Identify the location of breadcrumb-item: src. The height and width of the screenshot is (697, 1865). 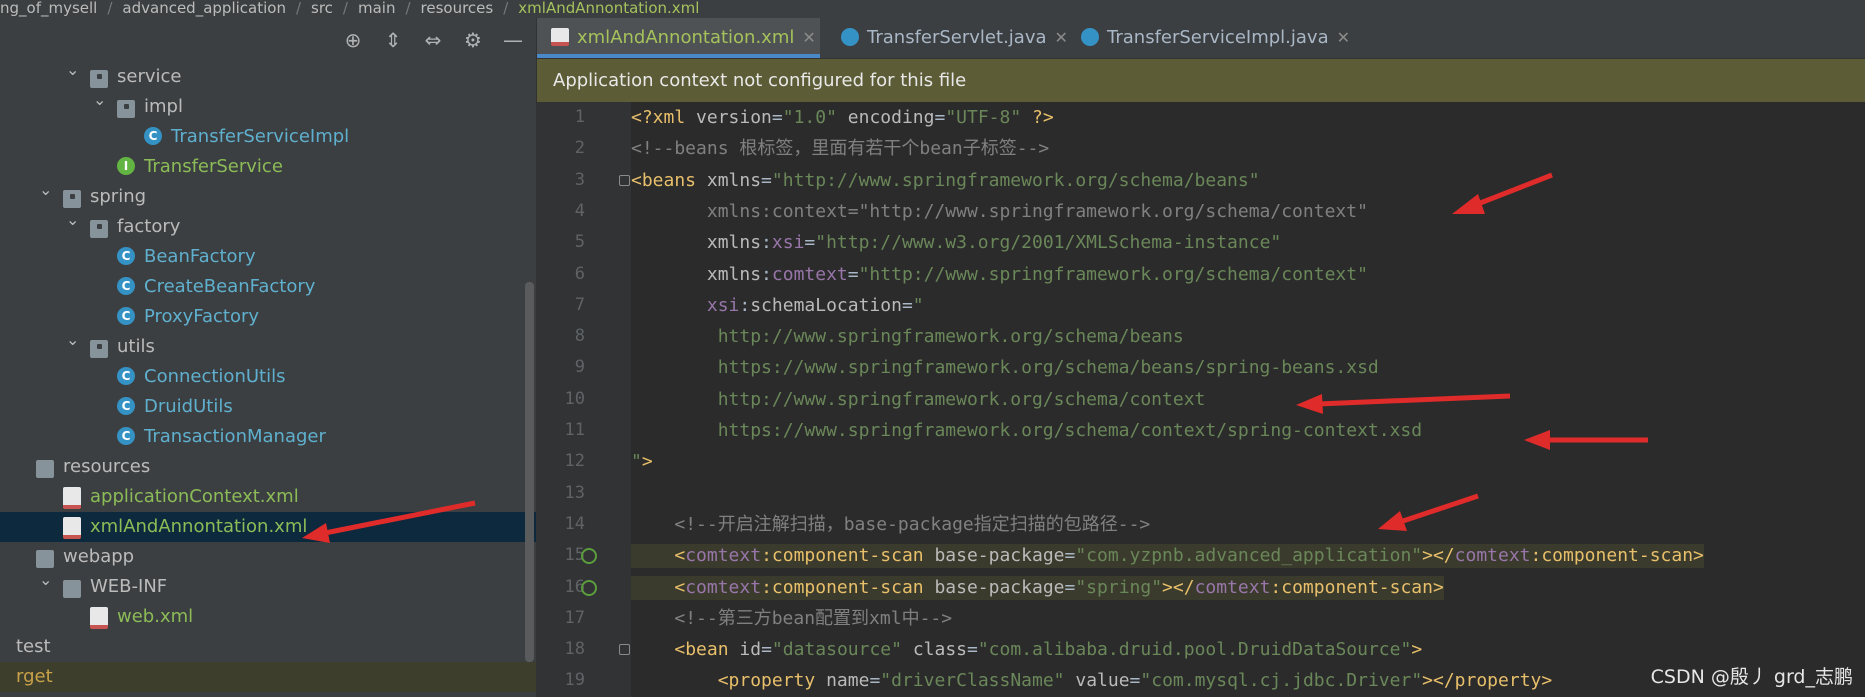
(322, 8).